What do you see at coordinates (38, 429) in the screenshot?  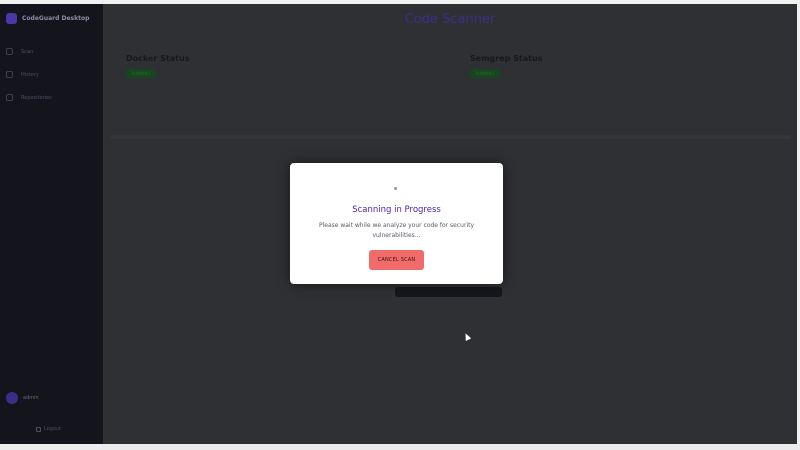 I see `logout-icon` at bounding box center [38, 429].